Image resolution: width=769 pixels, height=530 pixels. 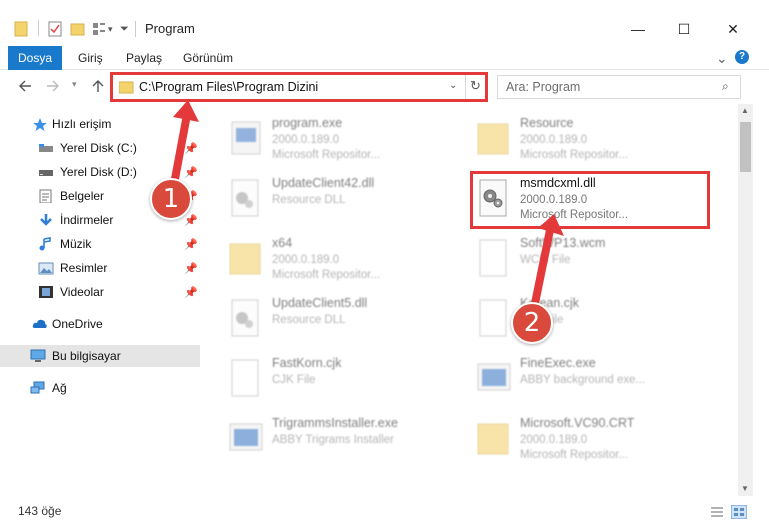 I want to click on step-badge-2: 2, so click(x=532, y=323).